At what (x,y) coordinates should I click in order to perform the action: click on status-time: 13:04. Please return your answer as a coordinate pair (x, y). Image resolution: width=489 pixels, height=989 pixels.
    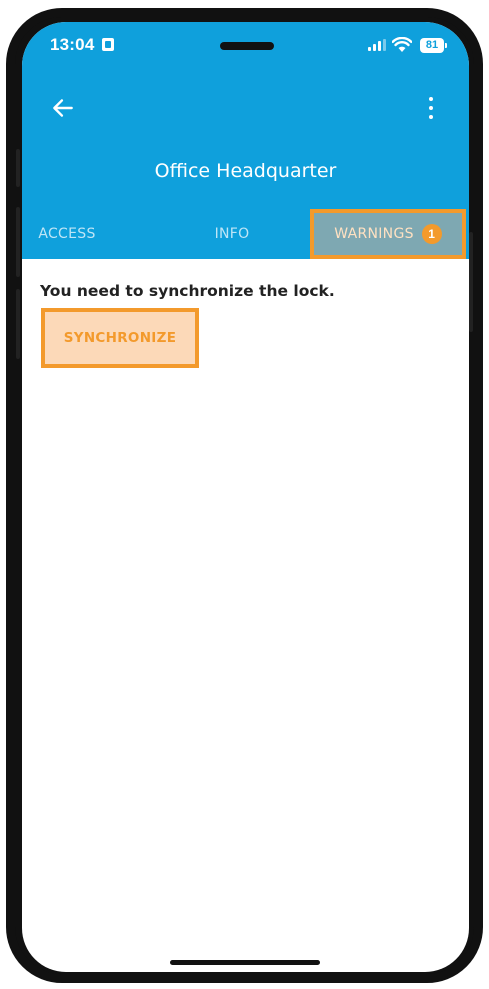
    Looking at the image, I should click on (72, 44).